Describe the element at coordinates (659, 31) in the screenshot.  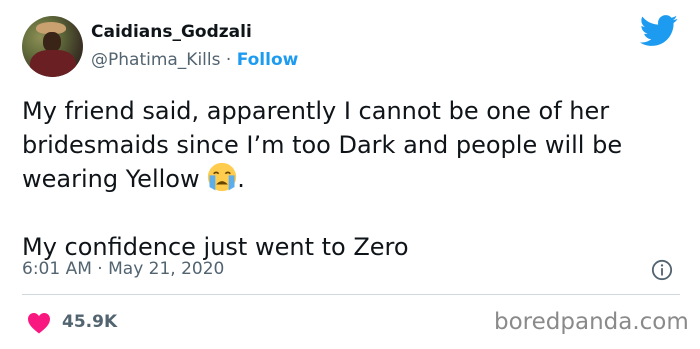
I see `twitter-bird-icon` at that location.